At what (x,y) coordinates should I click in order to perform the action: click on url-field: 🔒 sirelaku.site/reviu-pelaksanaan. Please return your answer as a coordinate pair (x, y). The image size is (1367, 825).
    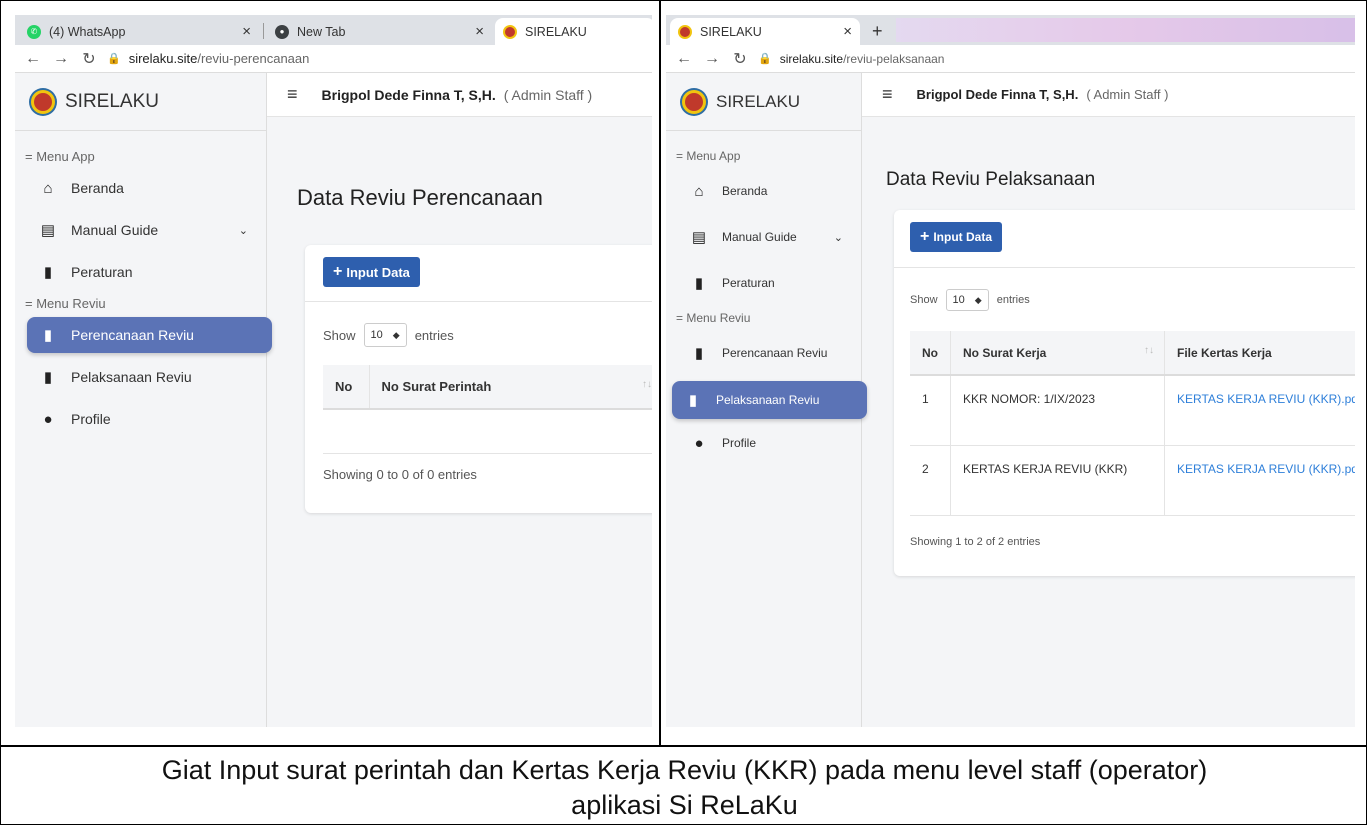
    Looking at the image, I should click on (851, 59).